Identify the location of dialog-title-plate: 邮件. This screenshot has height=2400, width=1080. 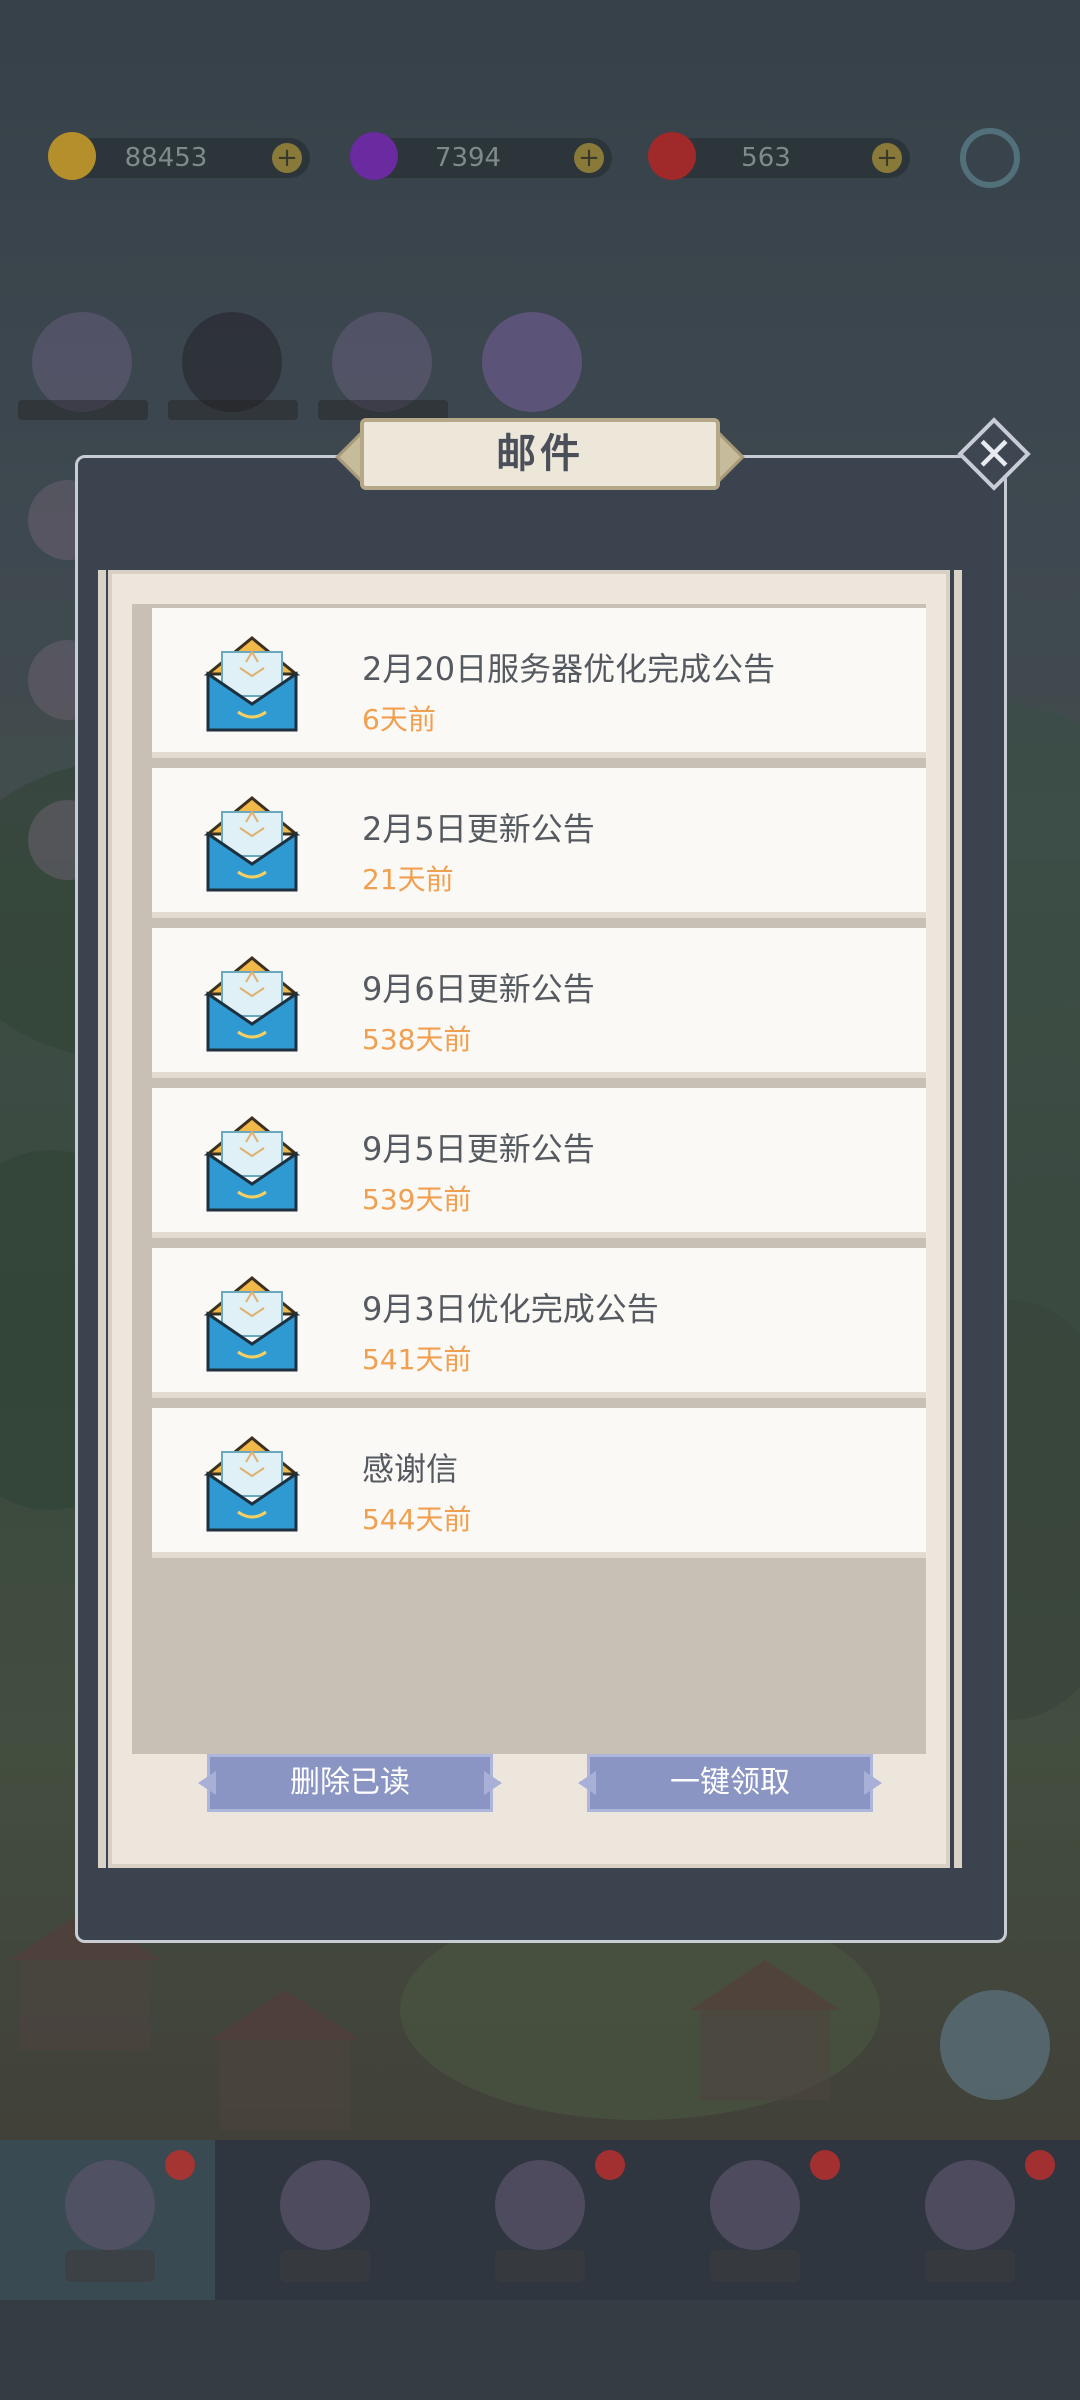
(540, 454).